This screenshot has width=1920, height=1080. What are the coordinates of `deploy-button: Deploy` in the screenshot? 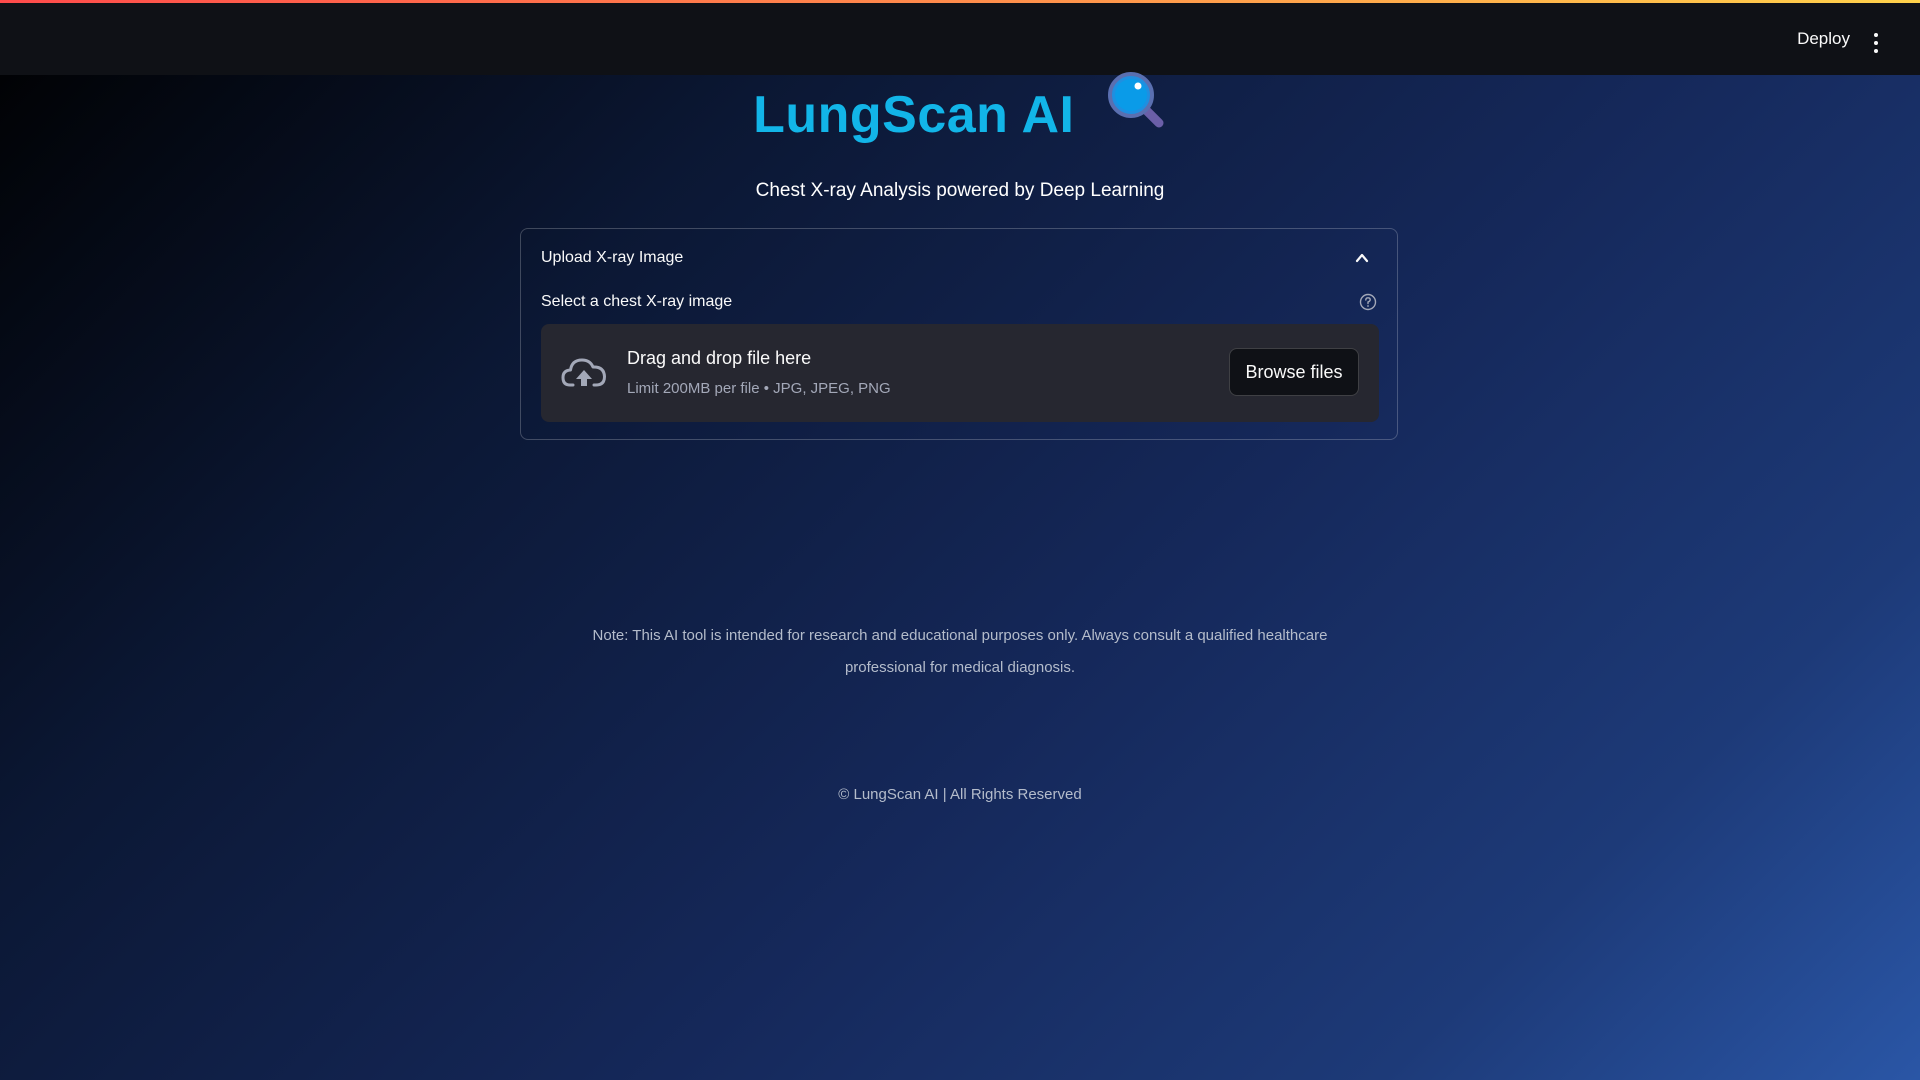 It's located at (1823, 39).